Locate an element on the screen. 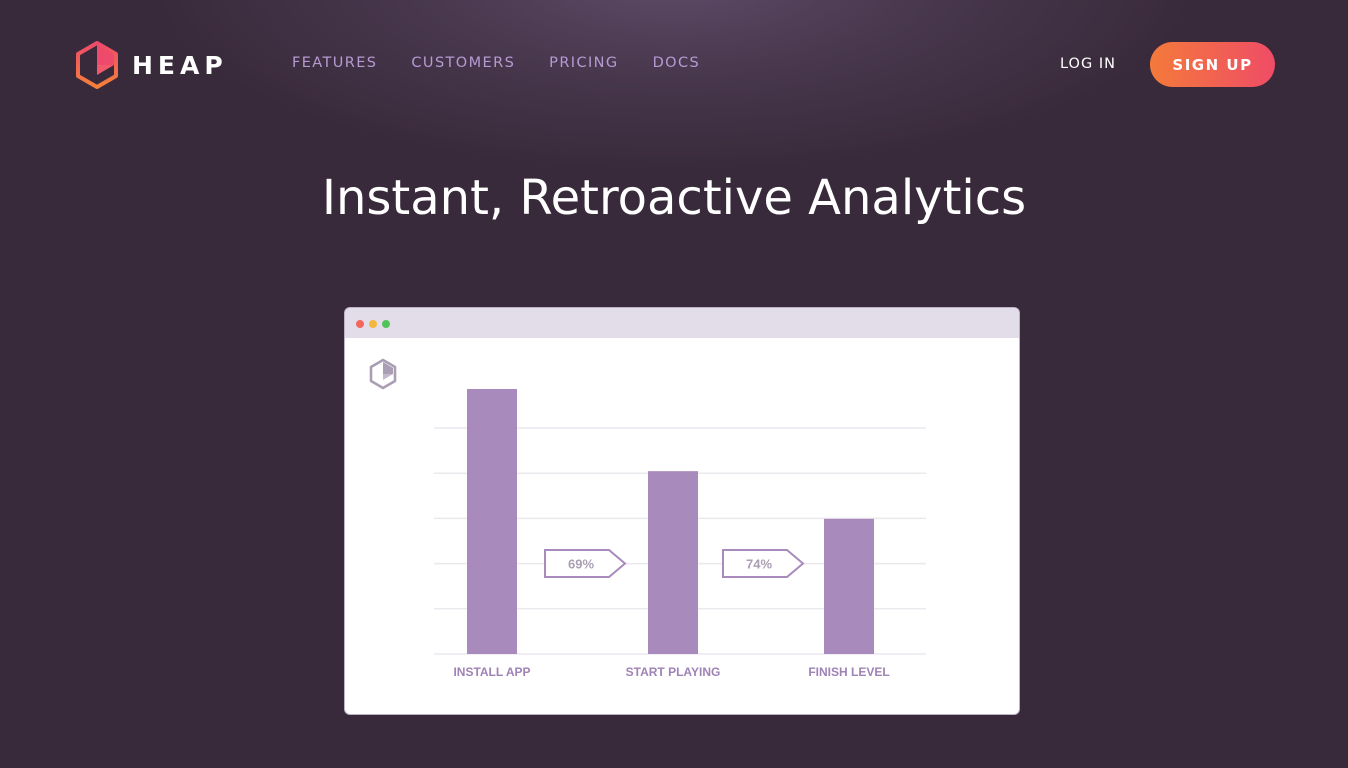 The image size is (1348, 768). category-label: INSTALL APP is located at coordinates (491, 672).